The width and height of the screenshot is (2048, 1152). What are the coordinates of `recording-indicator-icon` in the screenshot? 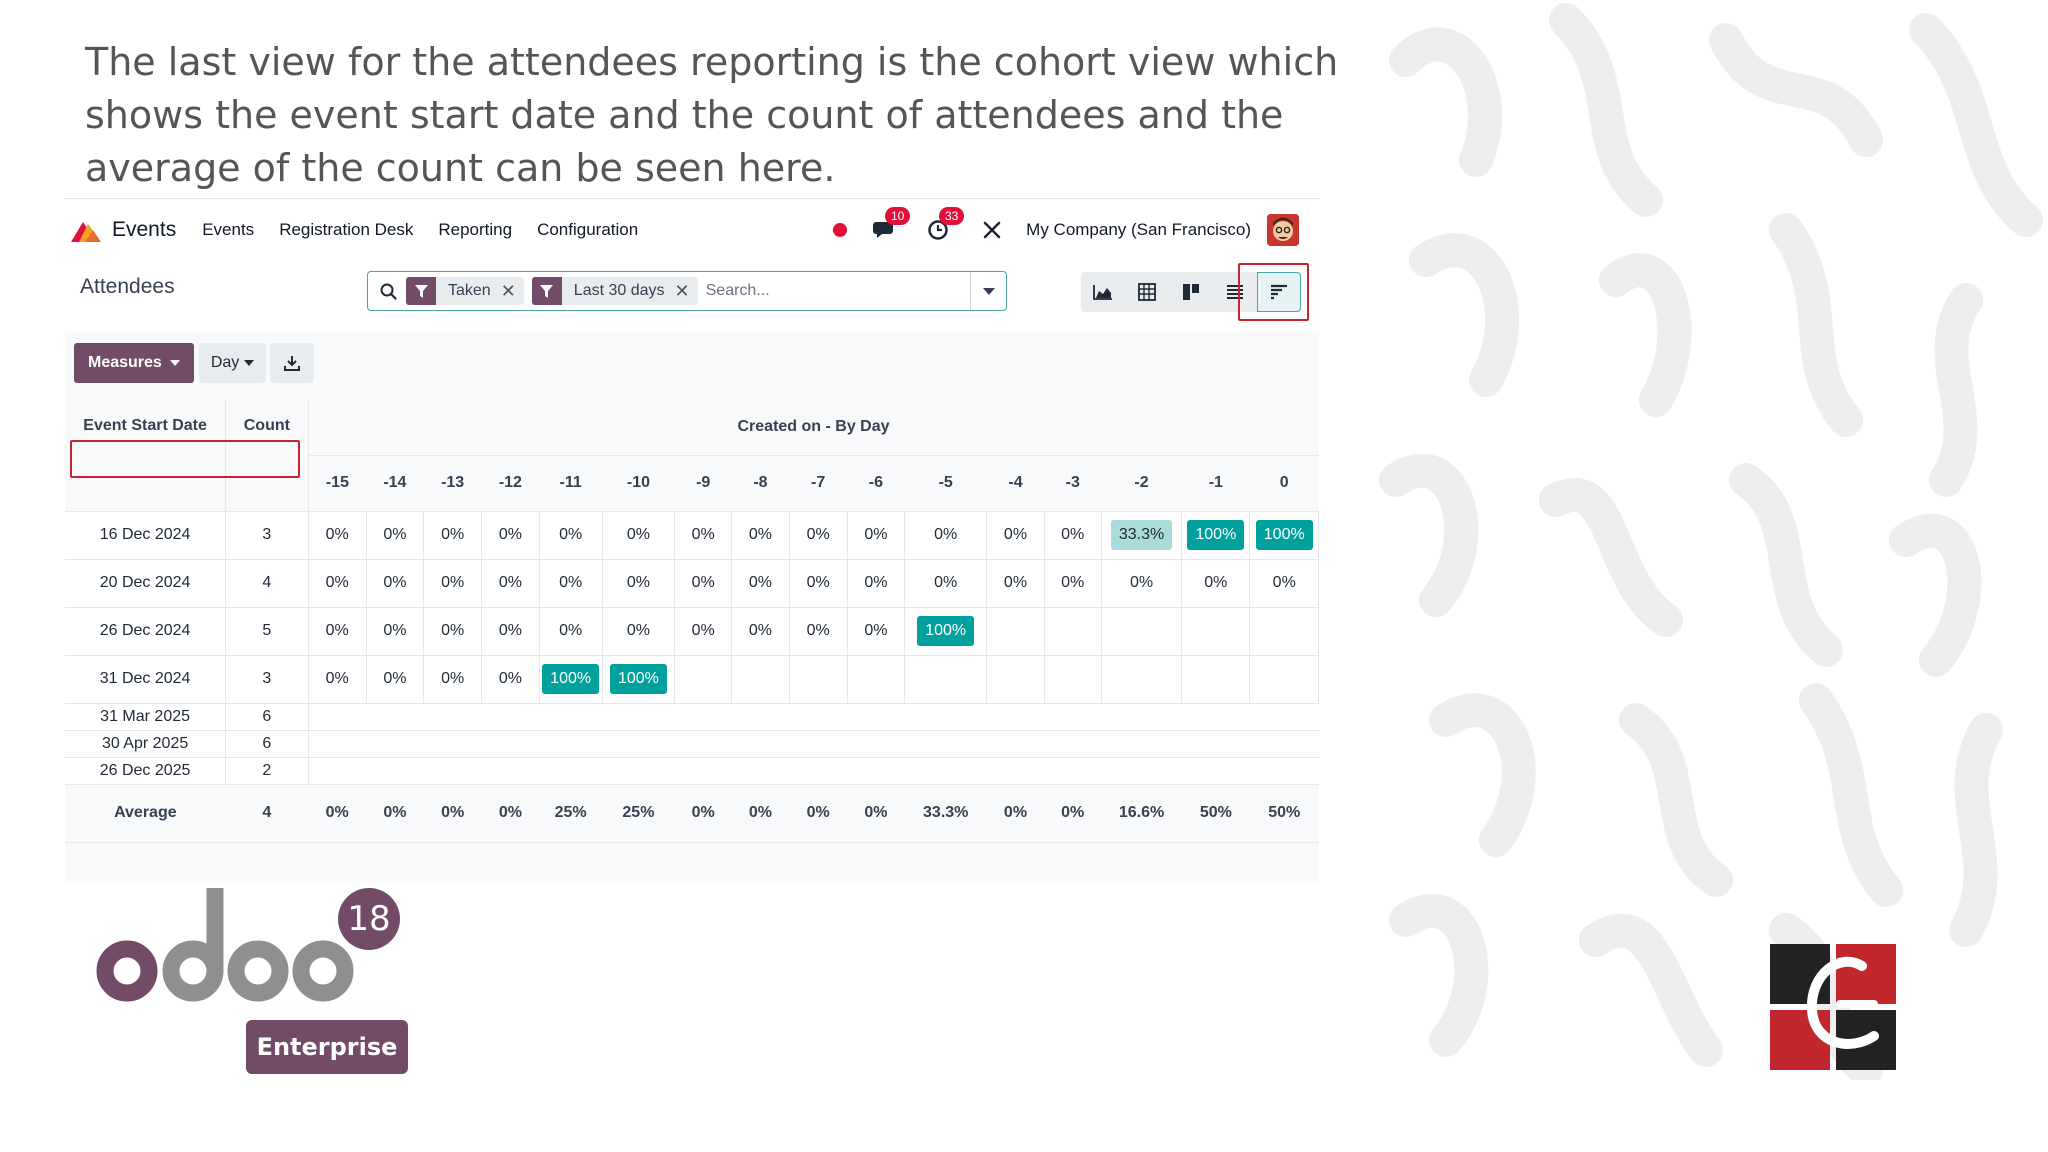 It's located at (840, 230).